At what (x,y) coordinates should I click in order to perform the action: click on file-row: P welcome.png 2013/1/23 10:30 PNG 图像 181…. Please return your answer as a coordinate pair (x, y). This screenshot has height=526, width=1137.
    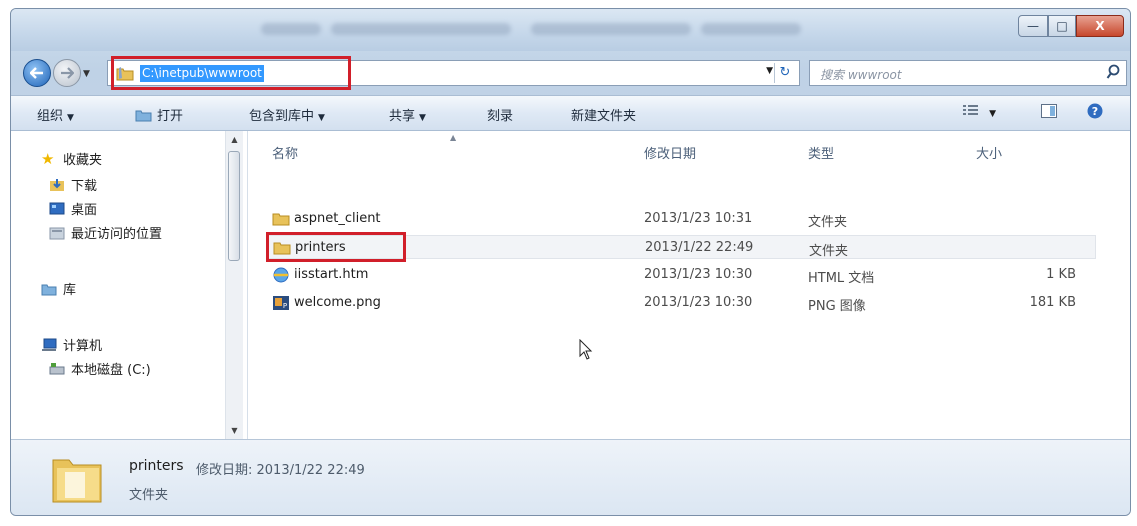
    Looking at the image, I should click on (681, 303).